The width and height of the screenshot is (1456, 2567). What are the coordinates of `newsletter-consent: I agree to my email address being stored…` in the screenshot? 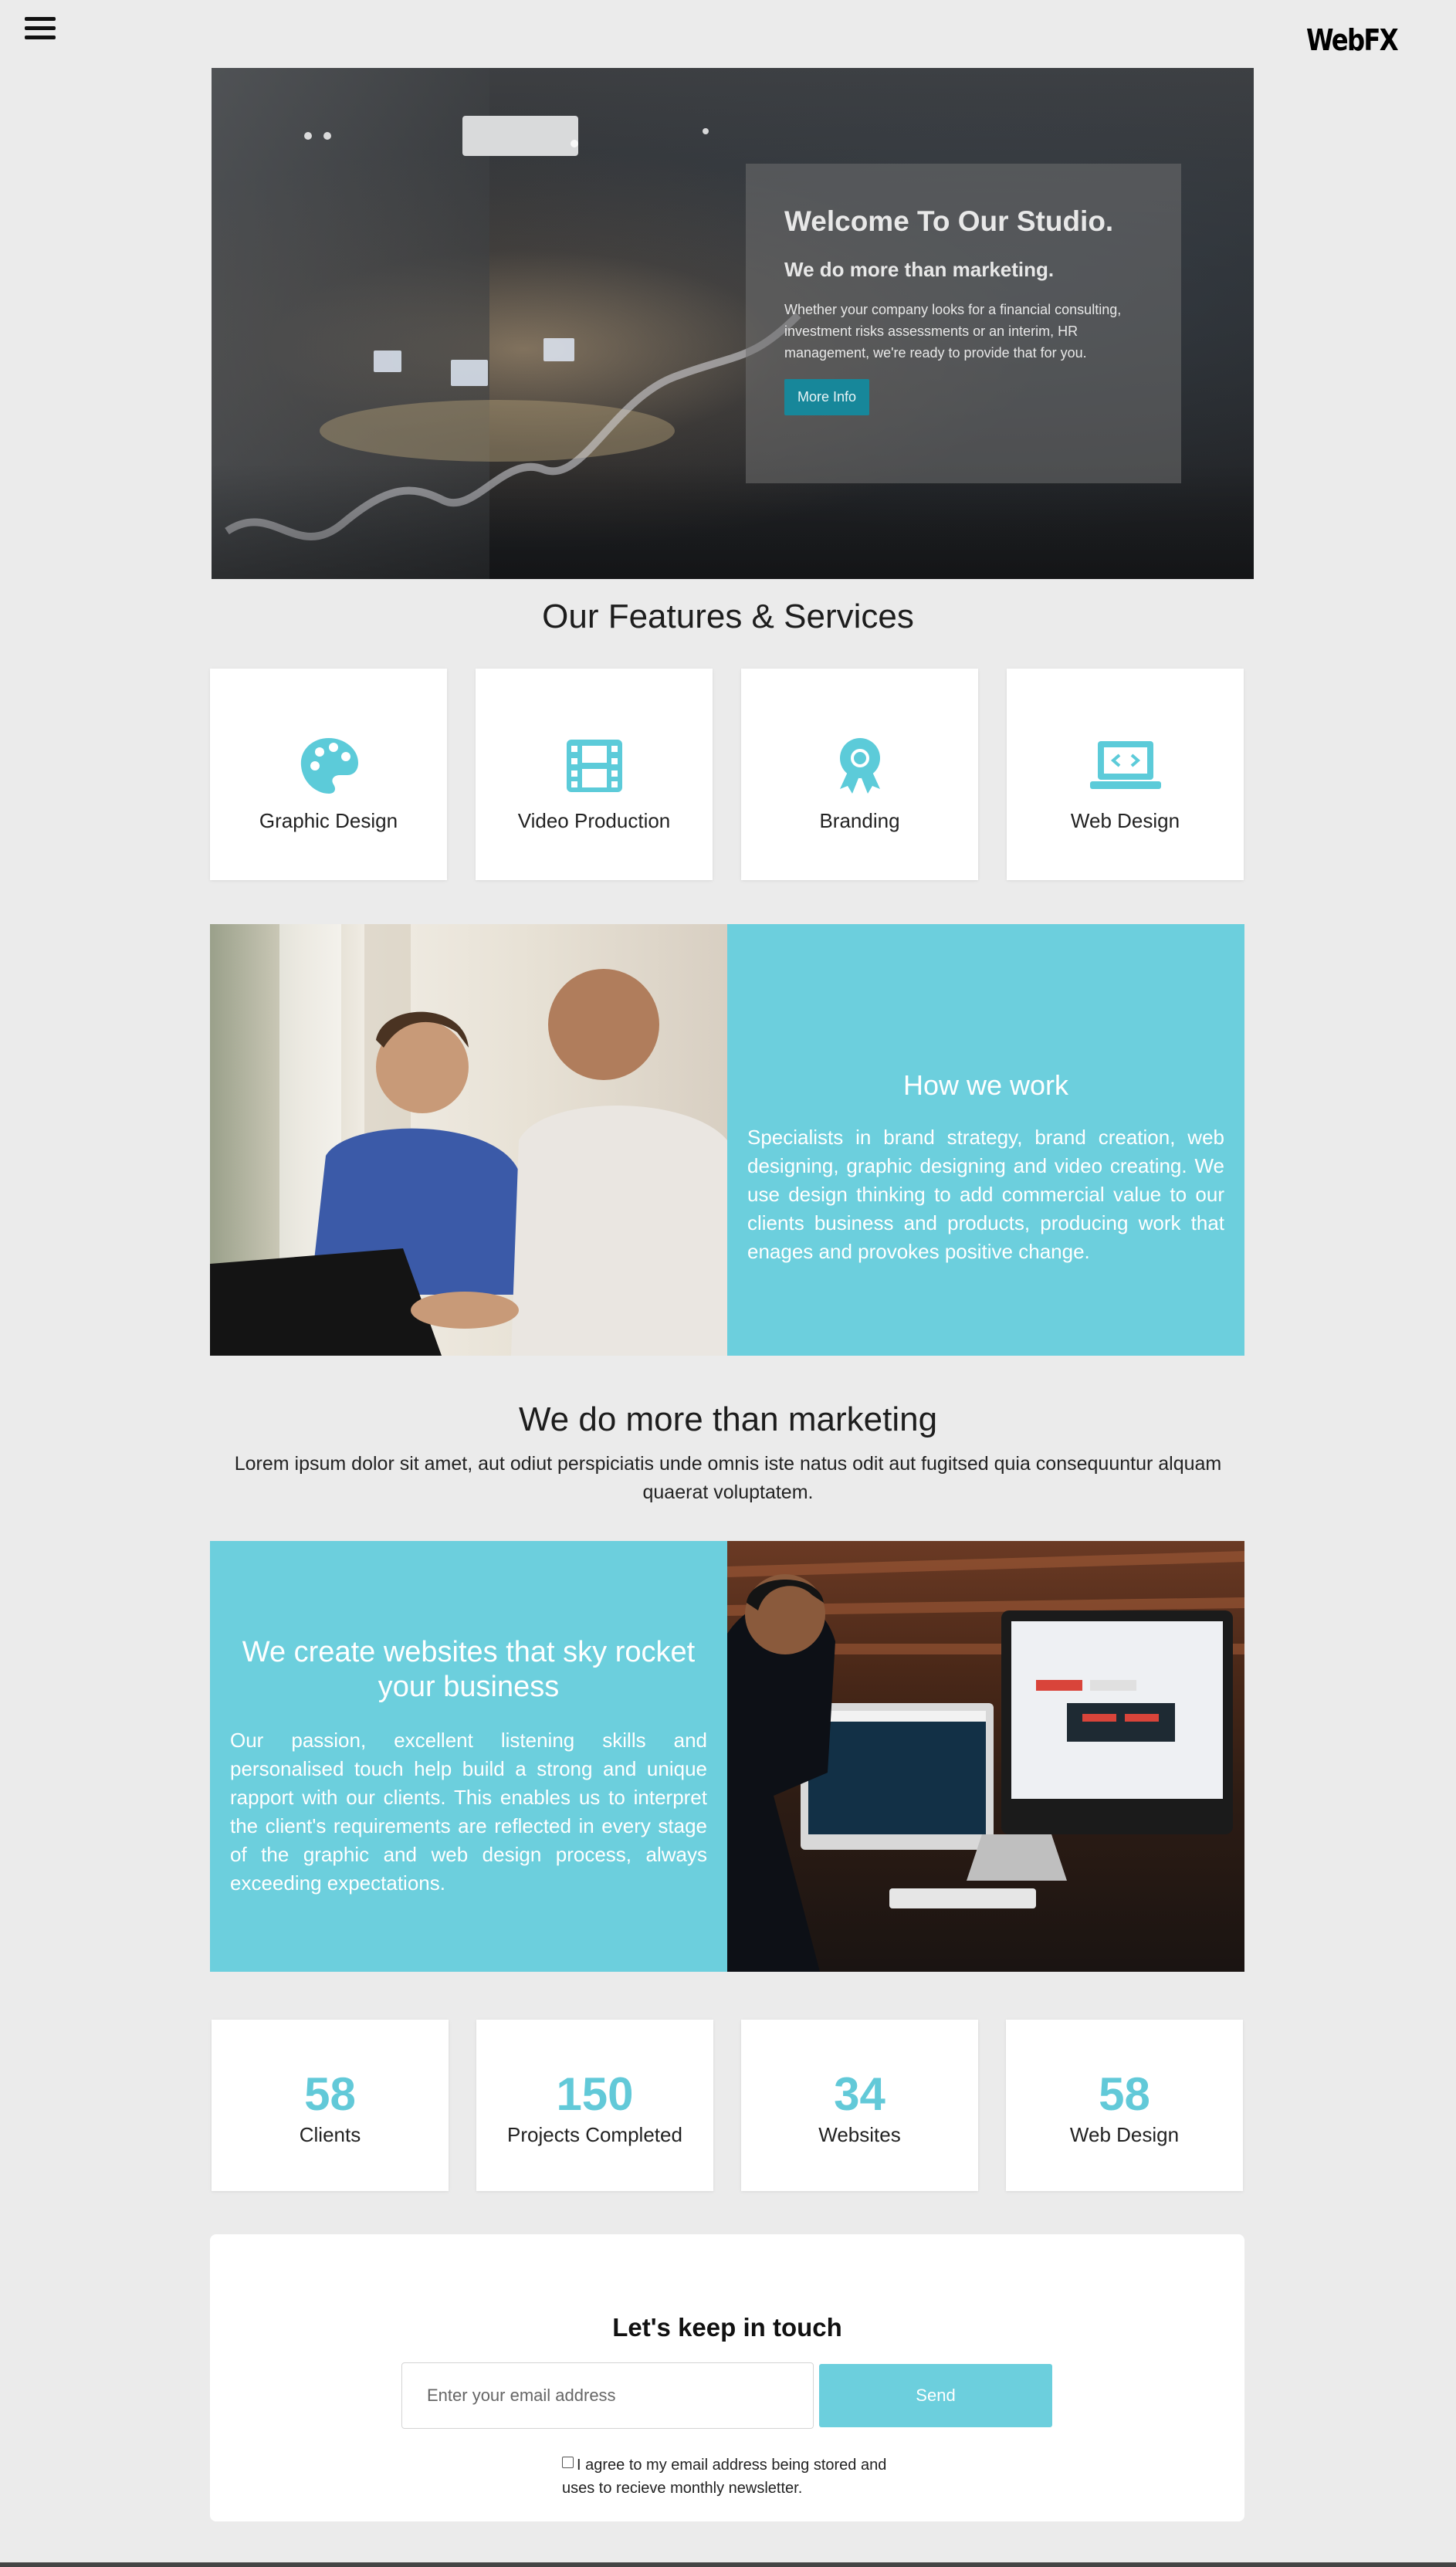 It's located at (732, 2477).